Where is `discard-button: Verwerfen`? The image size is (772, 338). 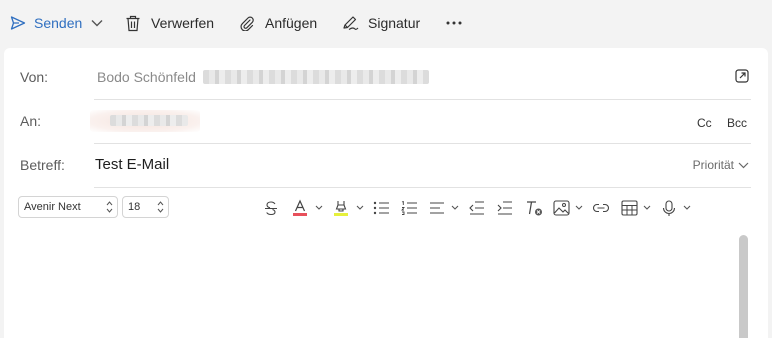
discard-button: Verwerfen is located at coordinates (169, 23).